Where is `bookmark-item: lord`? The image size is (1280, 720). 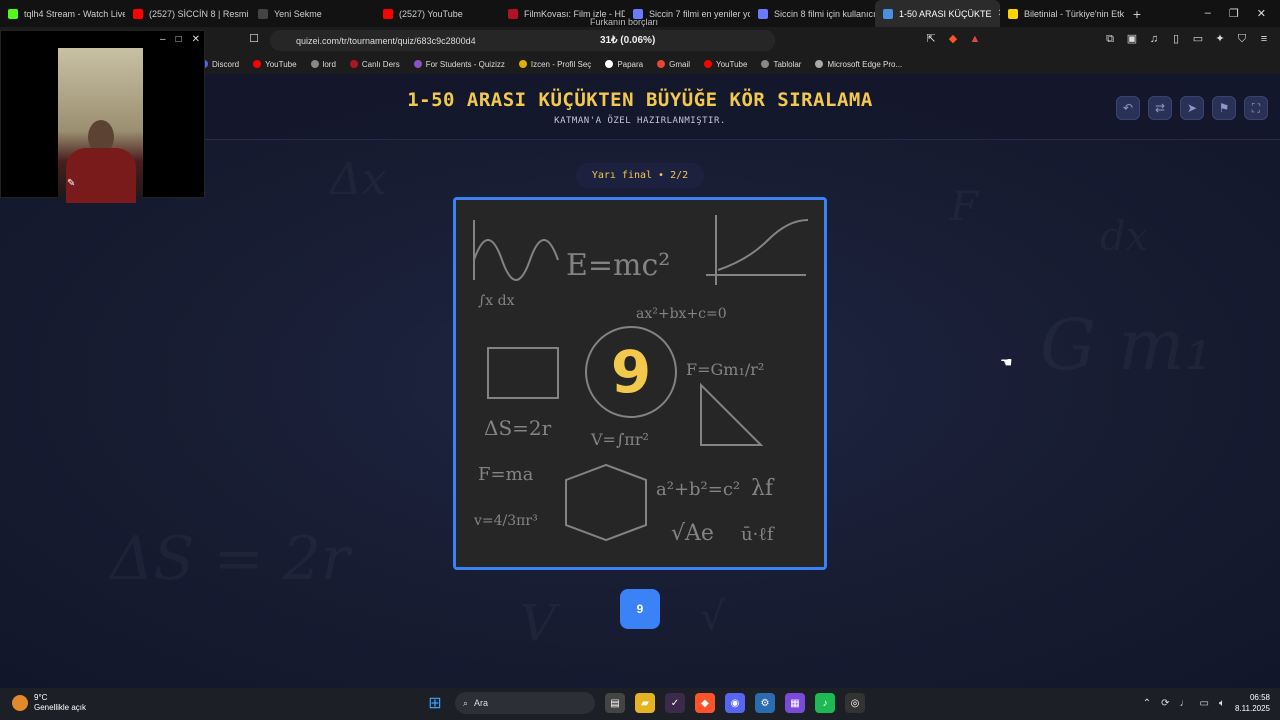
bookmark-item: lord is located at coordinates (323, 64).